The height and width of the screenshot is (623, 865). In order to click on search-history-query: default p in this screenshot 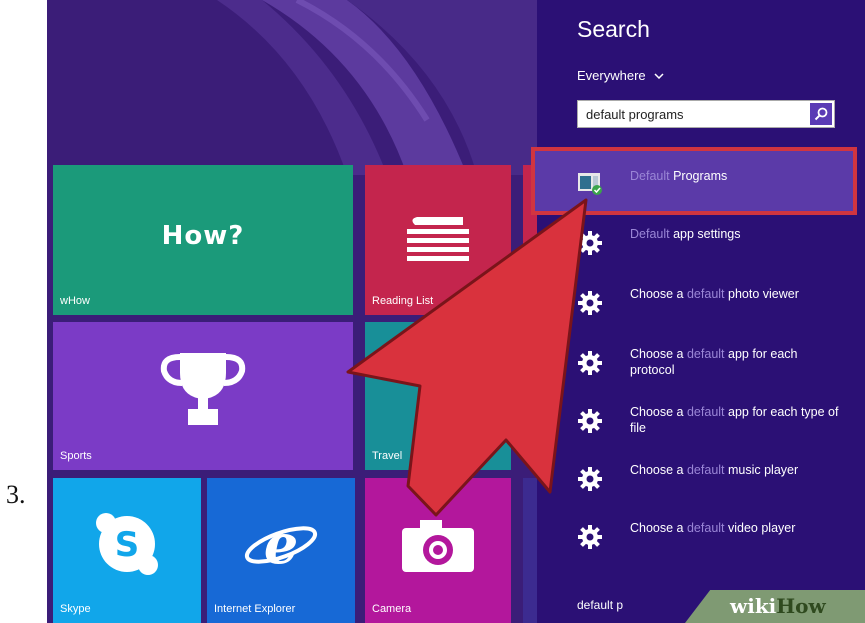, I will do `click(600, 605)`.